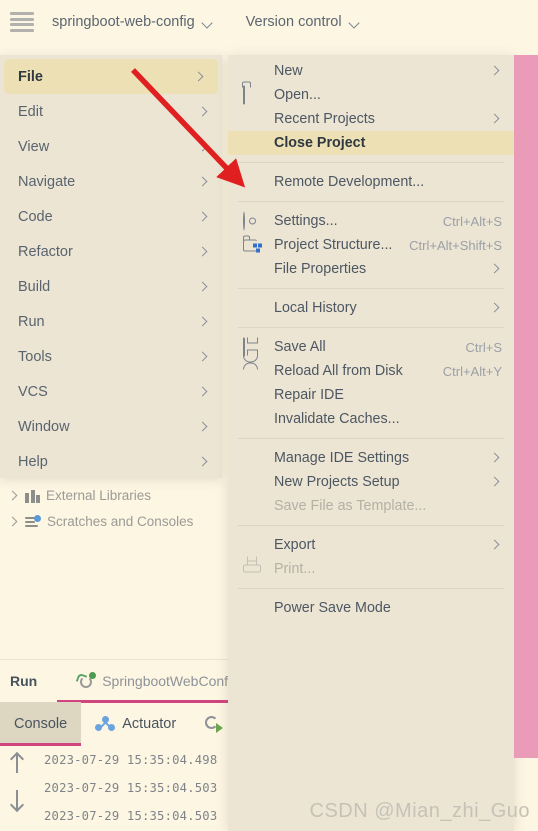 The height and width of the screenshot is (831, 538). What do you see at coordinates (288, 71) in the screenshot?
I see `file-menu-item-label: New` at bounding box center [288, 71].